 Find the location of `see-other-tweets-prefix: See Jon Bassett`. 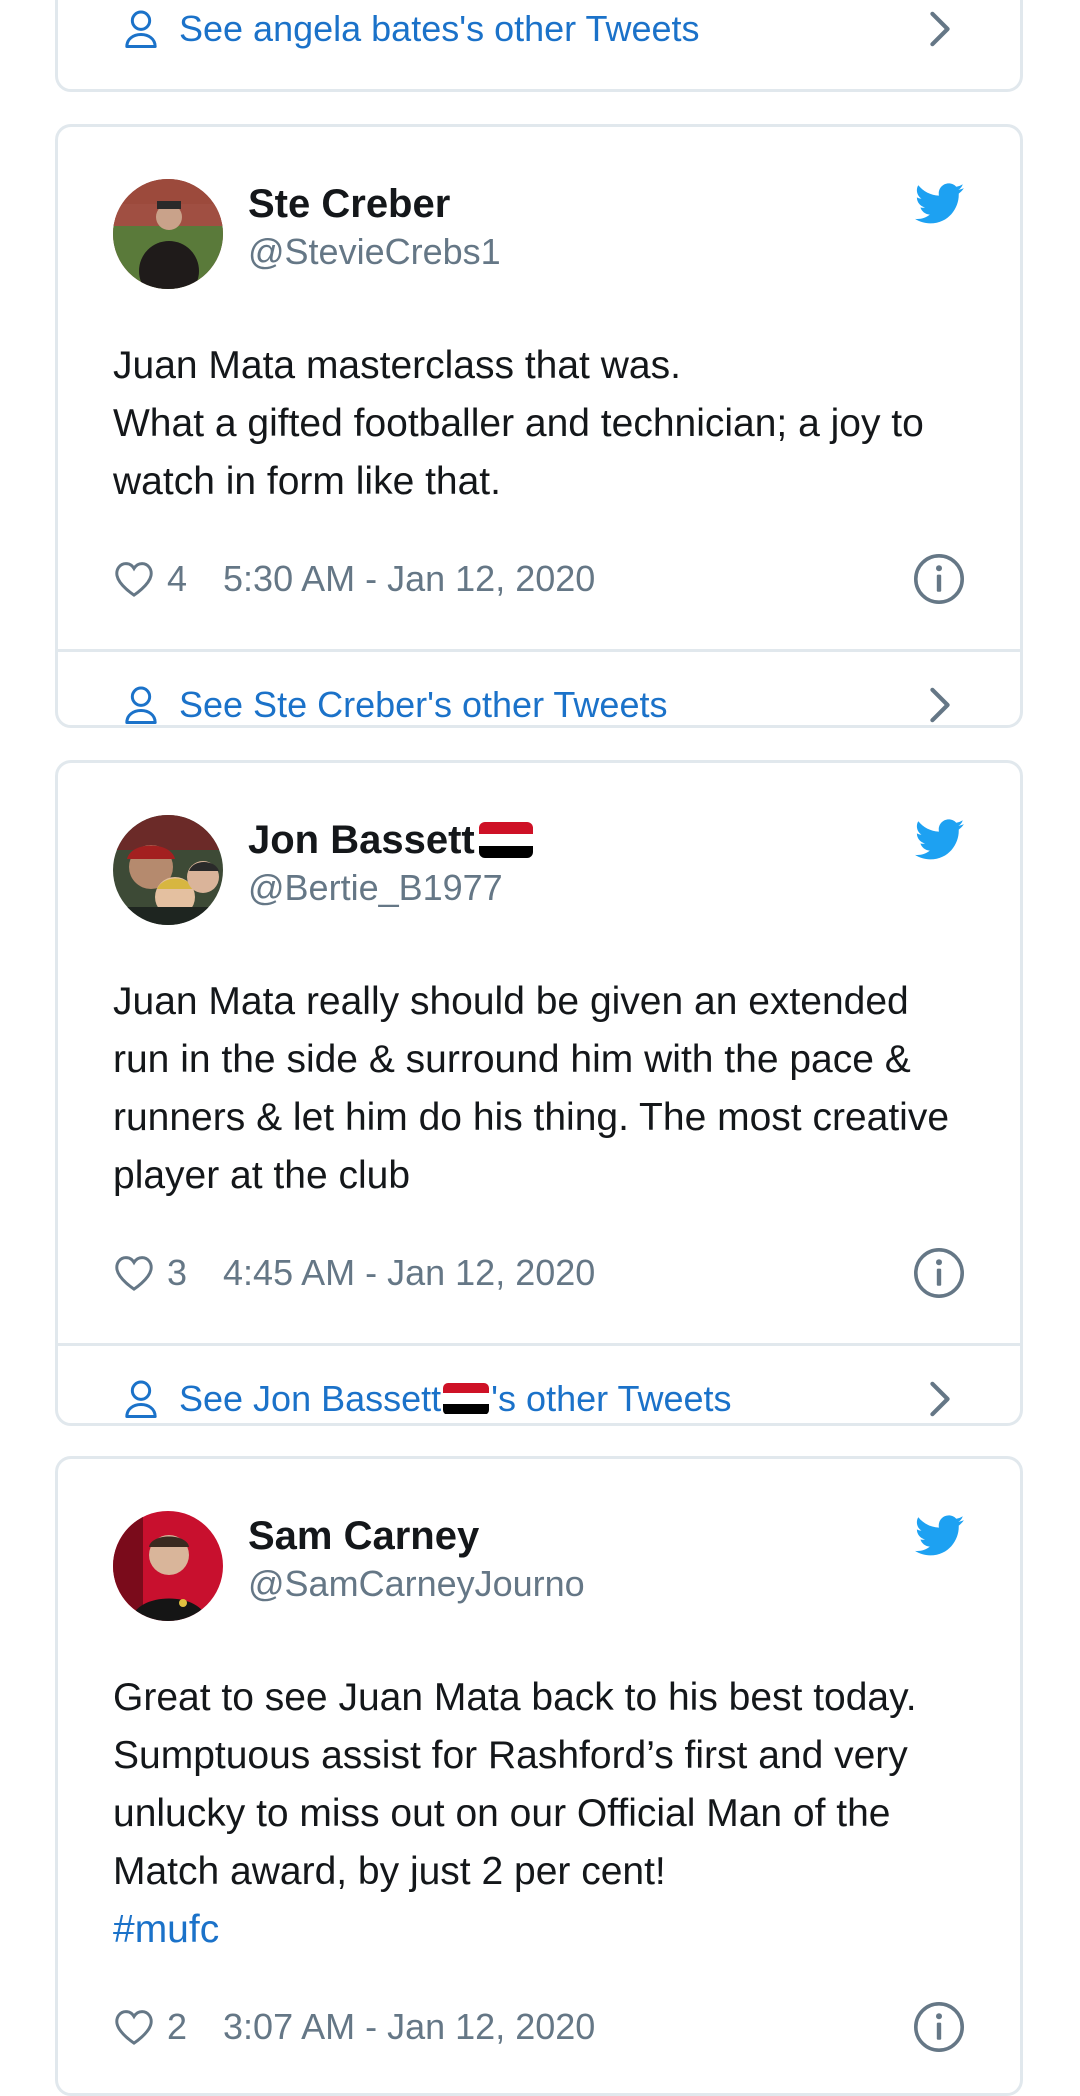

see-other-tweets-prefix: See Jon Bassett is located at coordinates (310, 1398).